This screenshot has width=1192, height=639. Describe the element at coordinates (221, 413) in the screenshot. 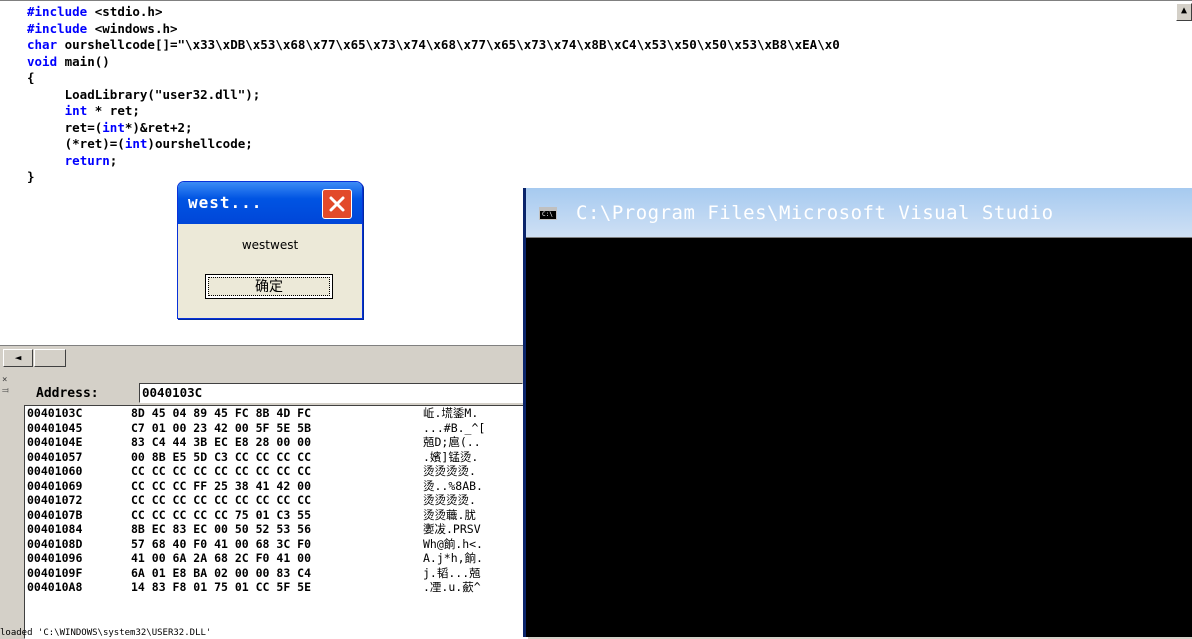

I see `memory-bytes: 8D 45 04 89 45 FC 8B 4D FC` at that location.